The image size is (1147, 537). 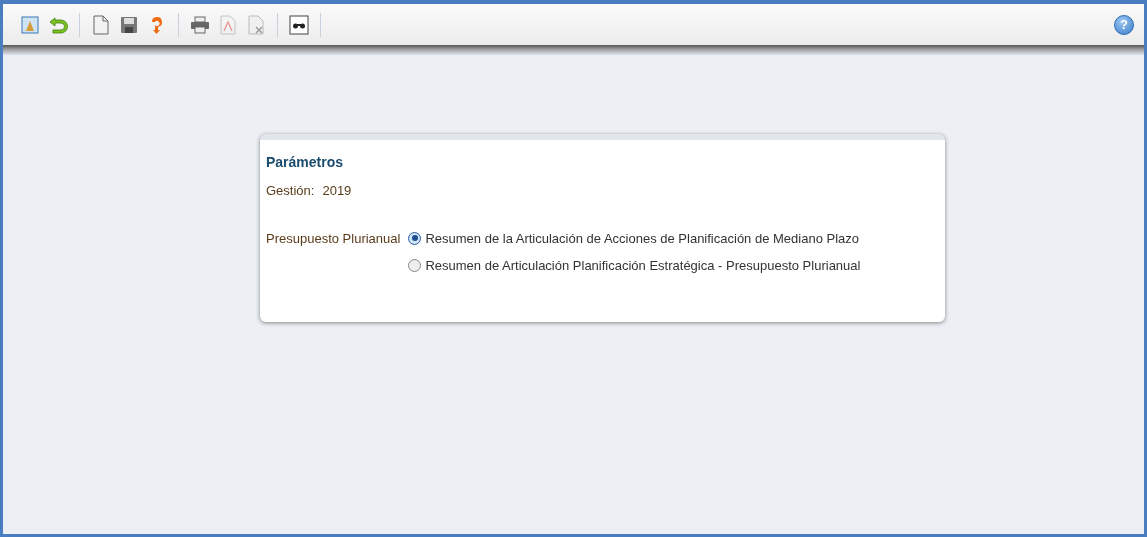 What do you see at coordinates (337, 191) in the screenshot?
I see `field-value: 2019` at bounding box center [337, 191].